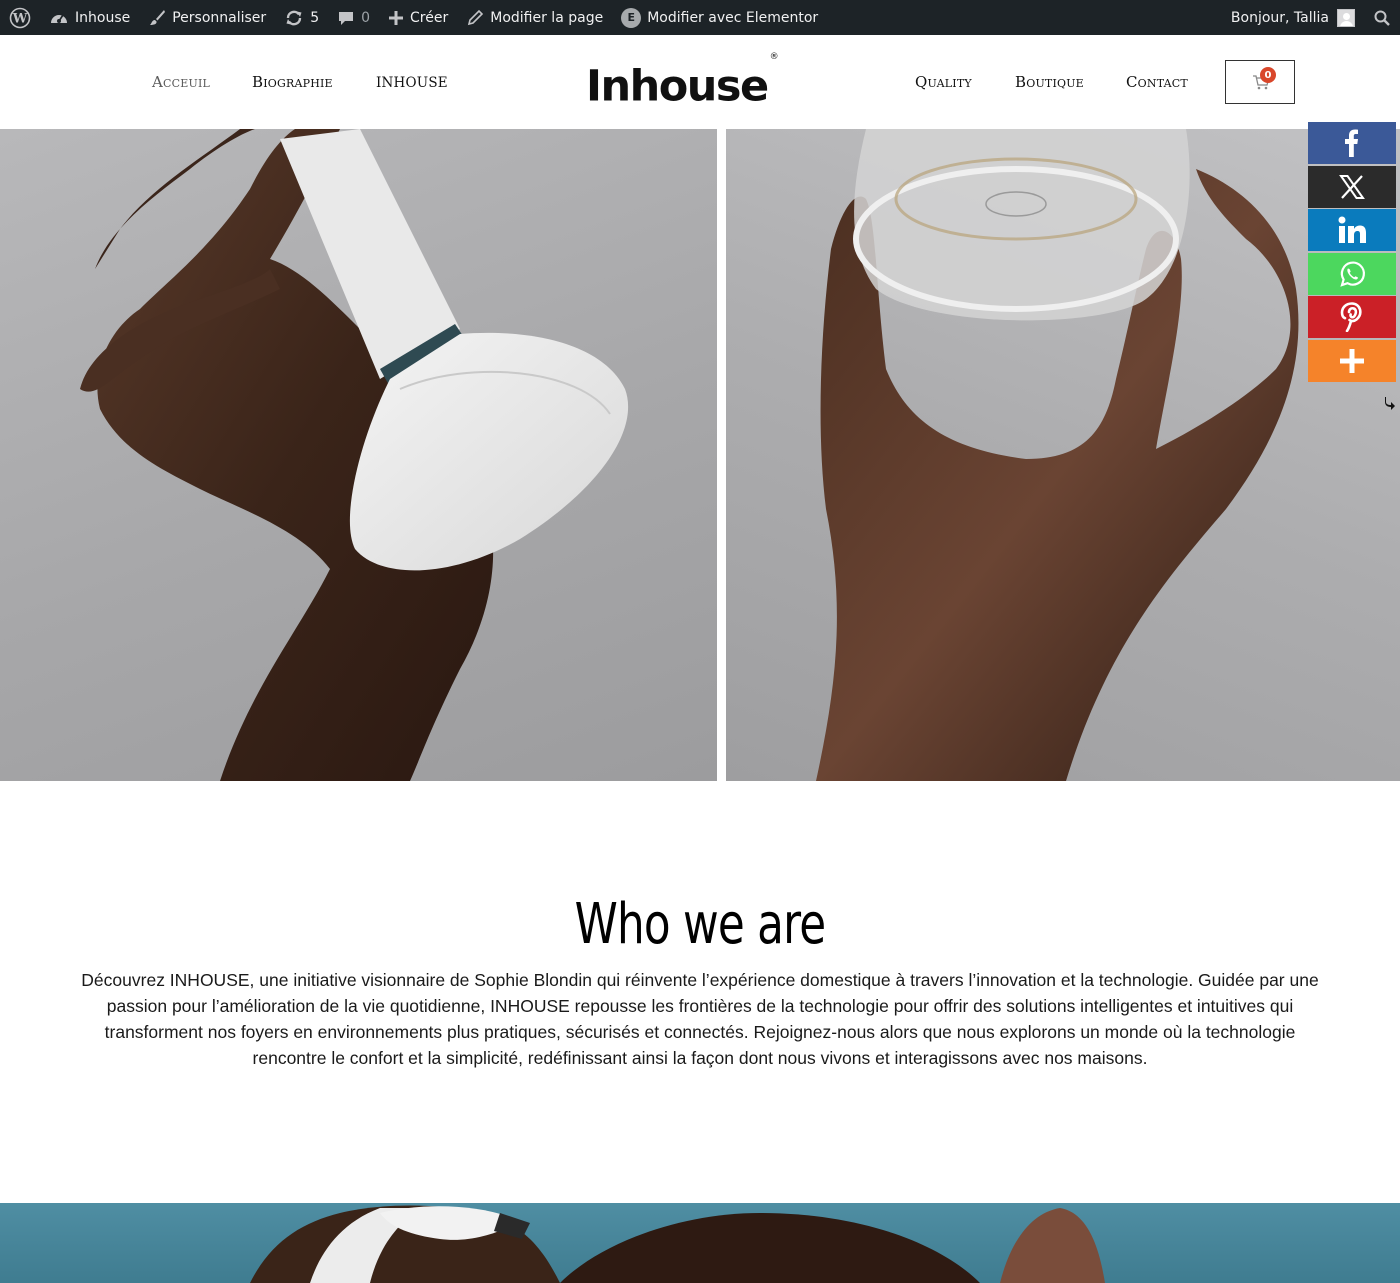  Describe the element at coordinates (774, 57) in the screenshot. I see `registered-mark: ®` at that location.